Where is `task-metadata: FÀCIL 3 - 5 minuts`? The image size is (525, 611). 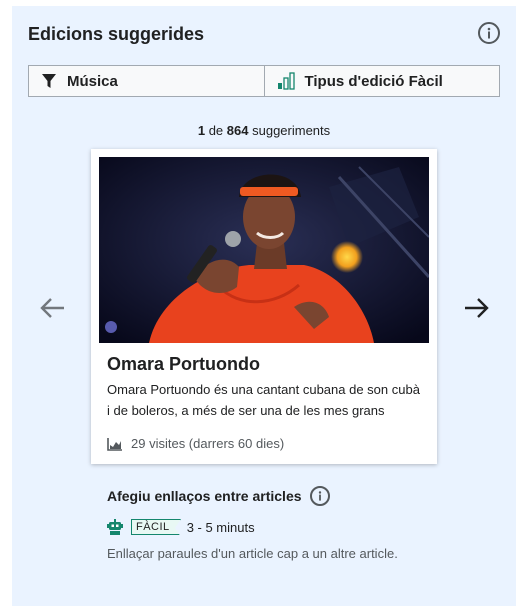
task-metadata: FÀCIL 3 - 5 minuts is located at coordinates (181, 528).